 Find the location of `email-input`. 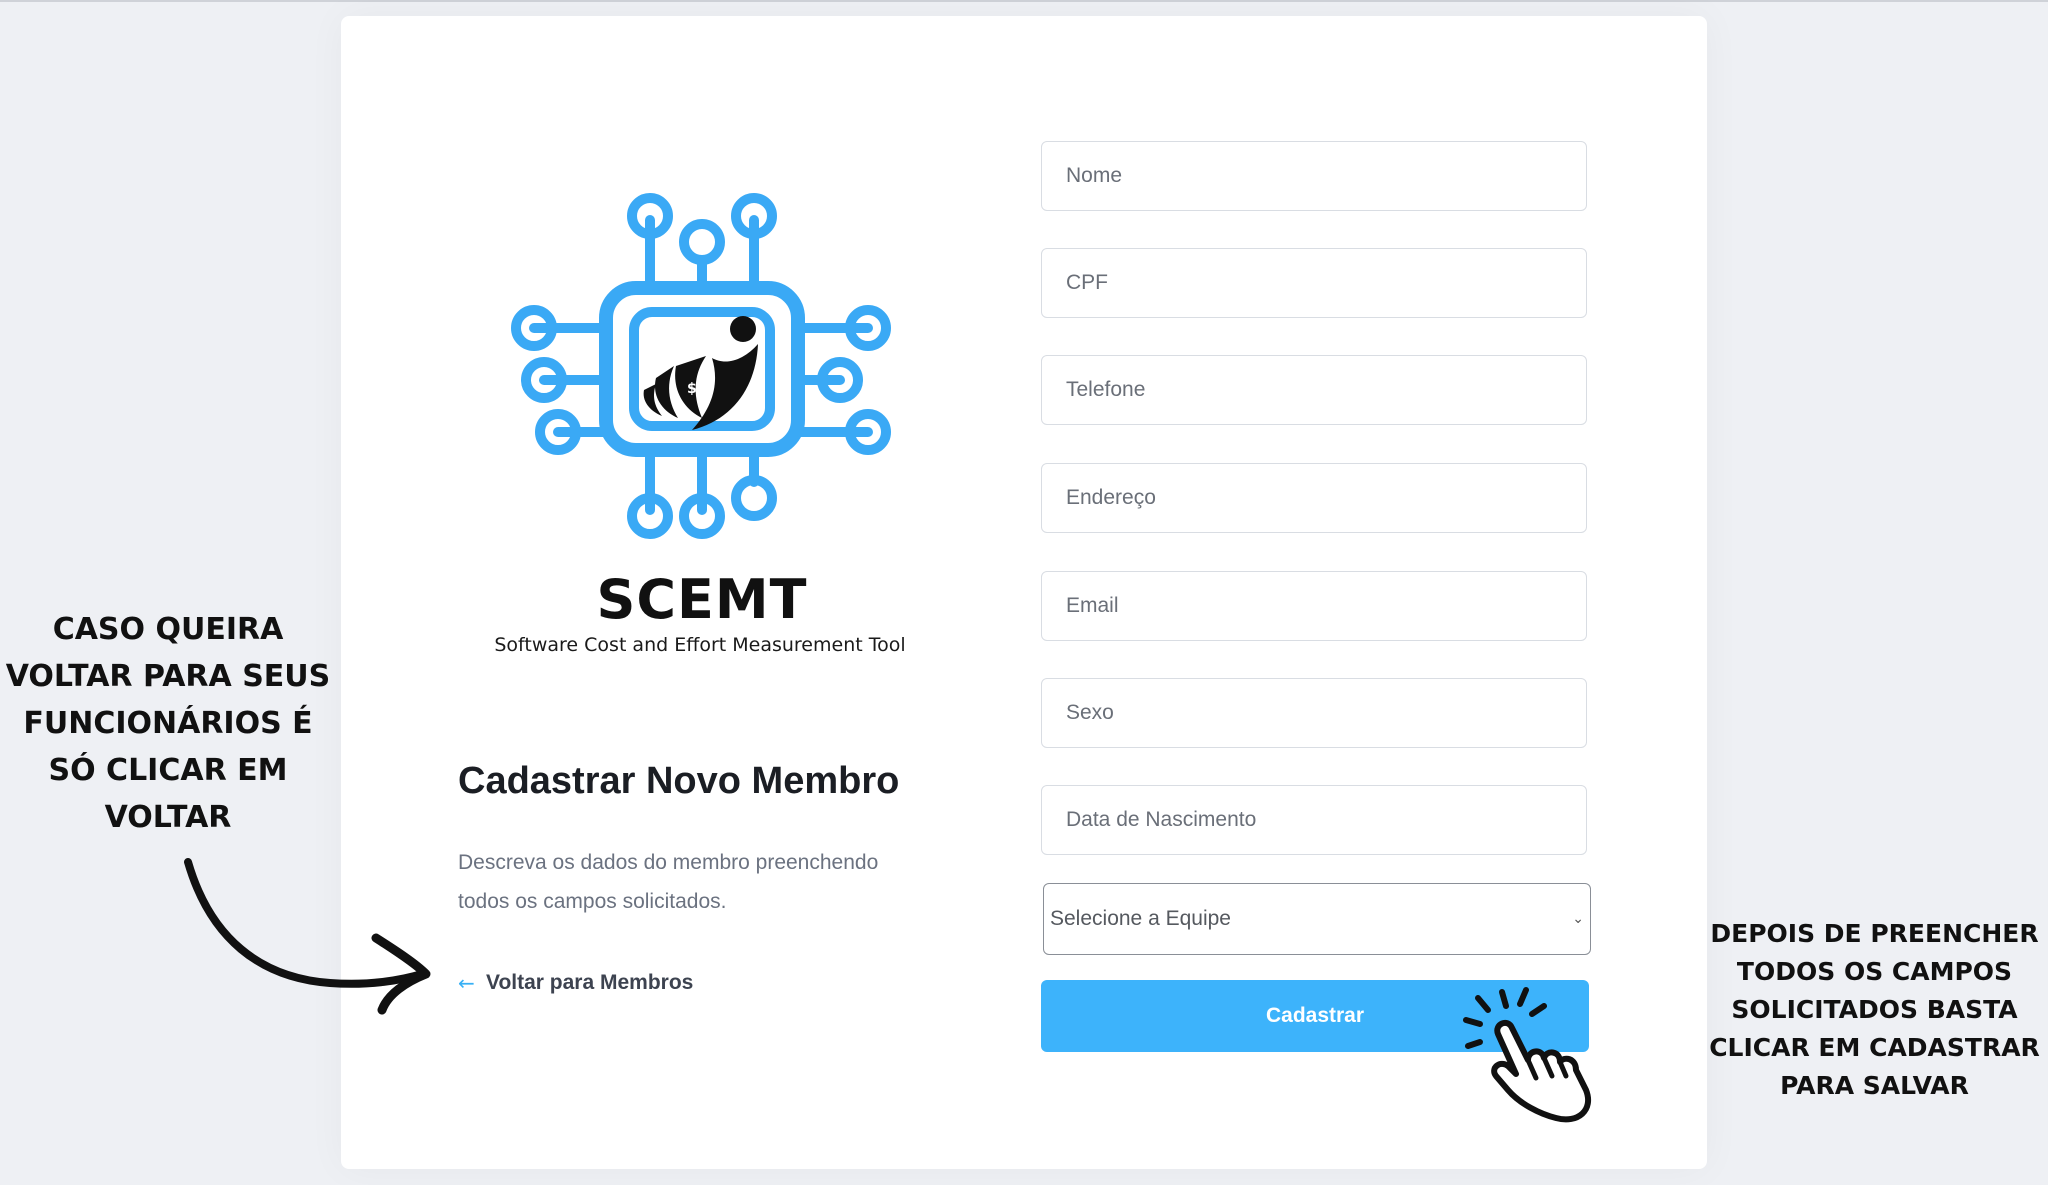

email-input is located at coordinates (1314, 606).